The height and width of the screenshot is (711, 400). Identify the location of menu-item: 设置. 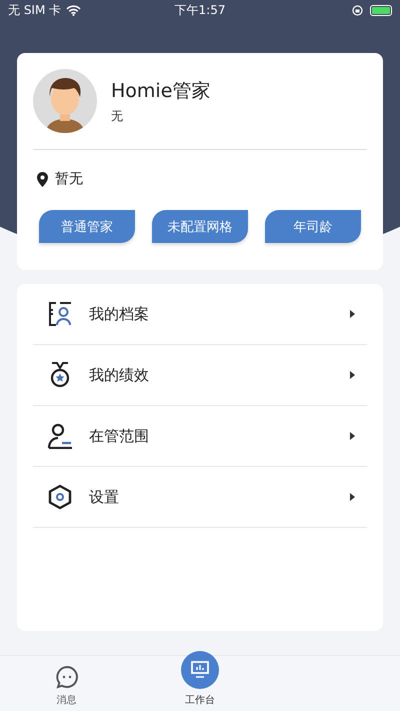
(200, 497).